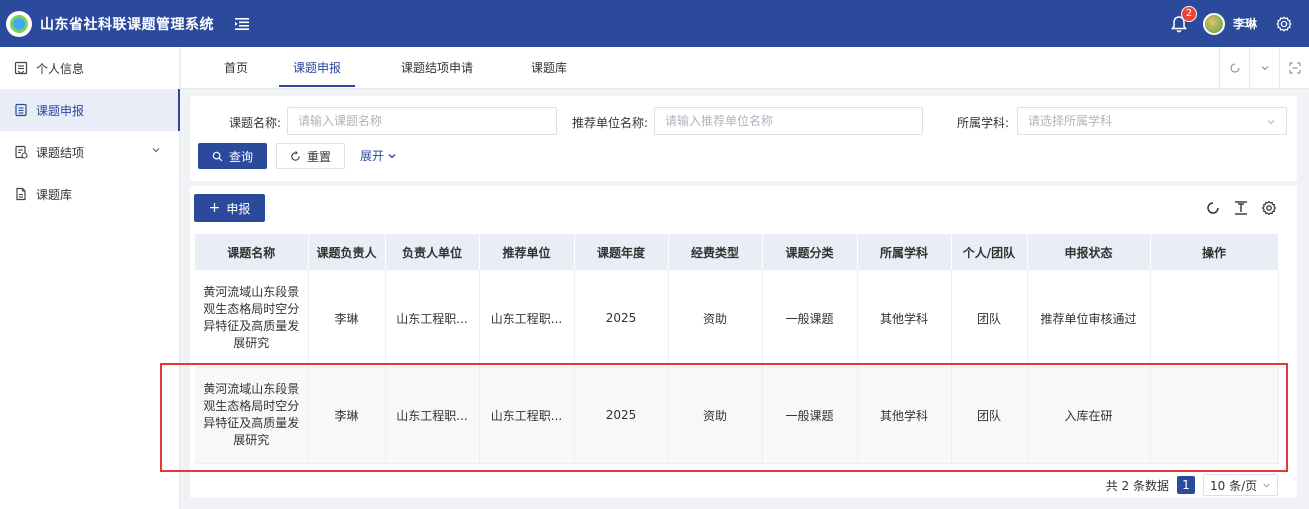 The image size is (1309, 509). What do you see at coordinates (242, 24) in the screenshot?
I see `menu-toggle-icon` at bounding box center [242, 24].